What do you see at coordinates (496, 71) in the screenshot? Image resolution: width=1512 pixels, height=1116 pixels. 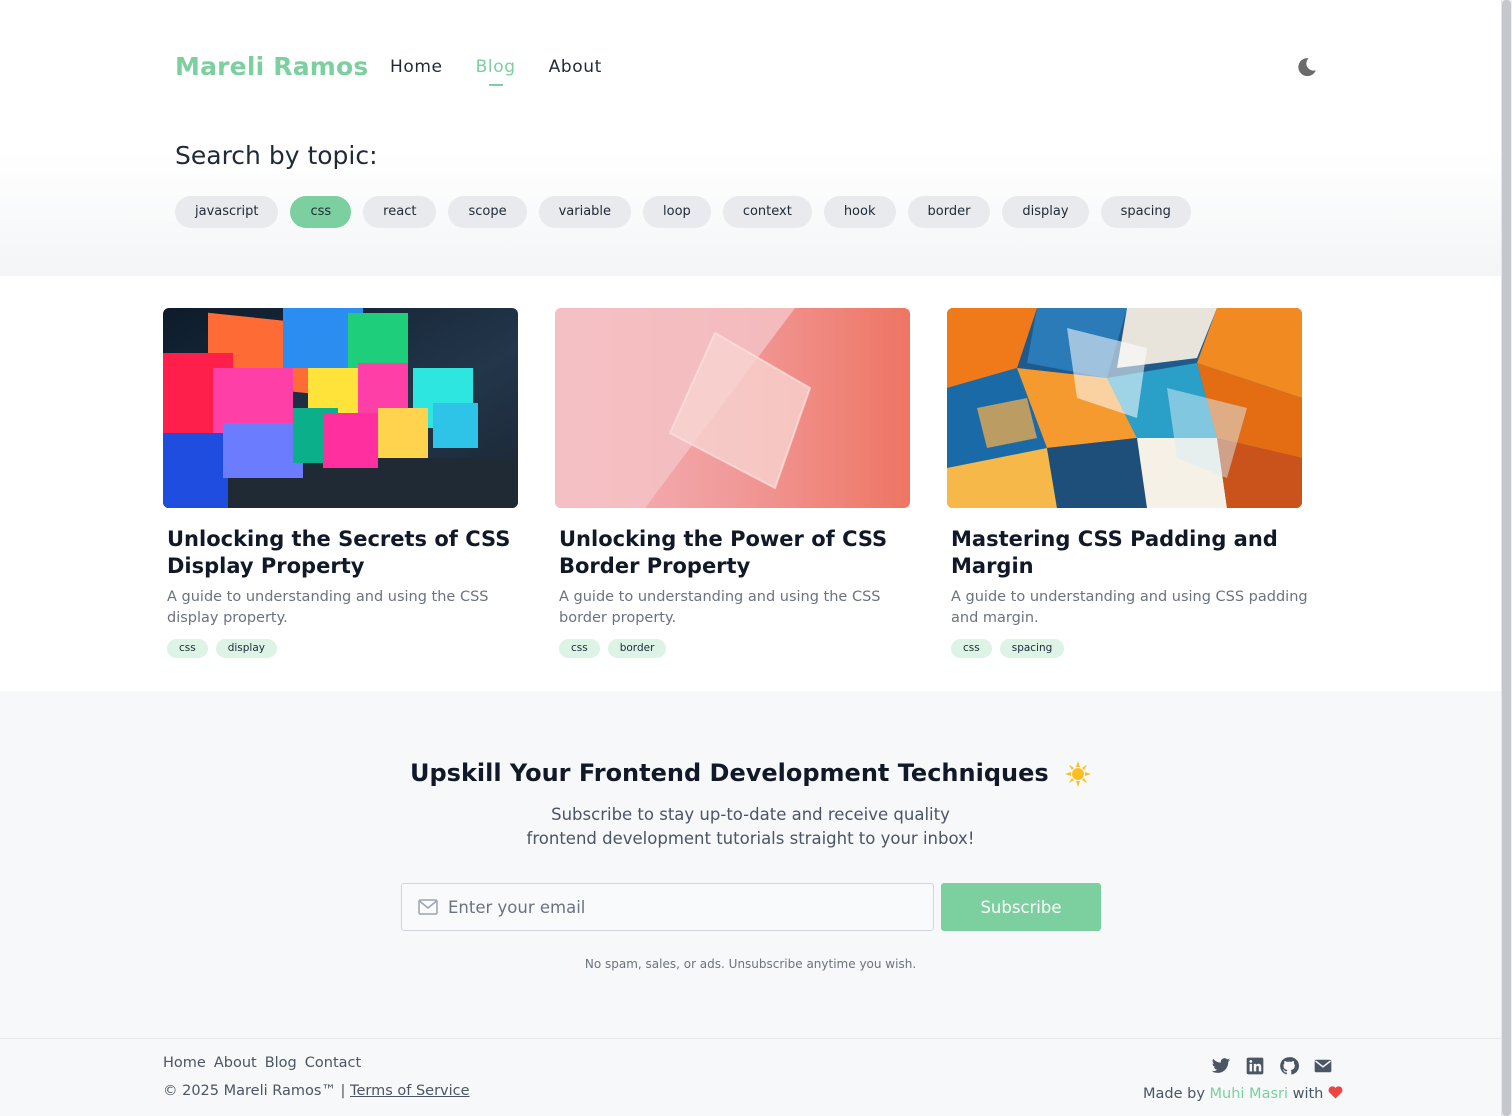 I see `nav-blog: Blog` at bounding box center [496, 71].